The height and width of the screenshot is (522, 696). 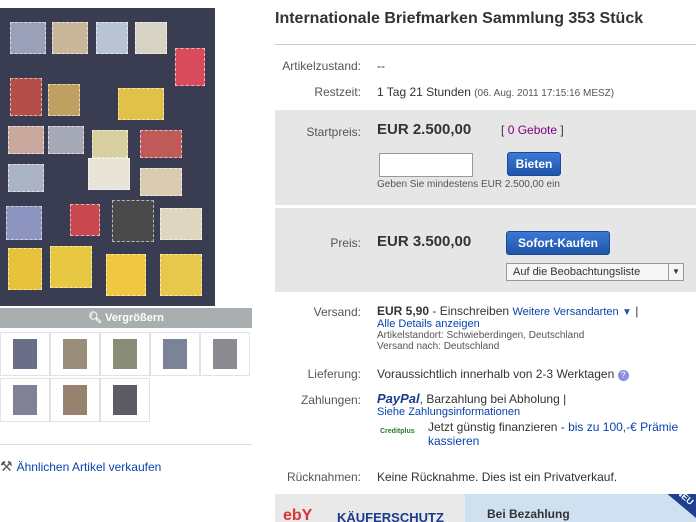 I want to click on bid-count: [ 0 Gebote ], so click(x=532, y=130).